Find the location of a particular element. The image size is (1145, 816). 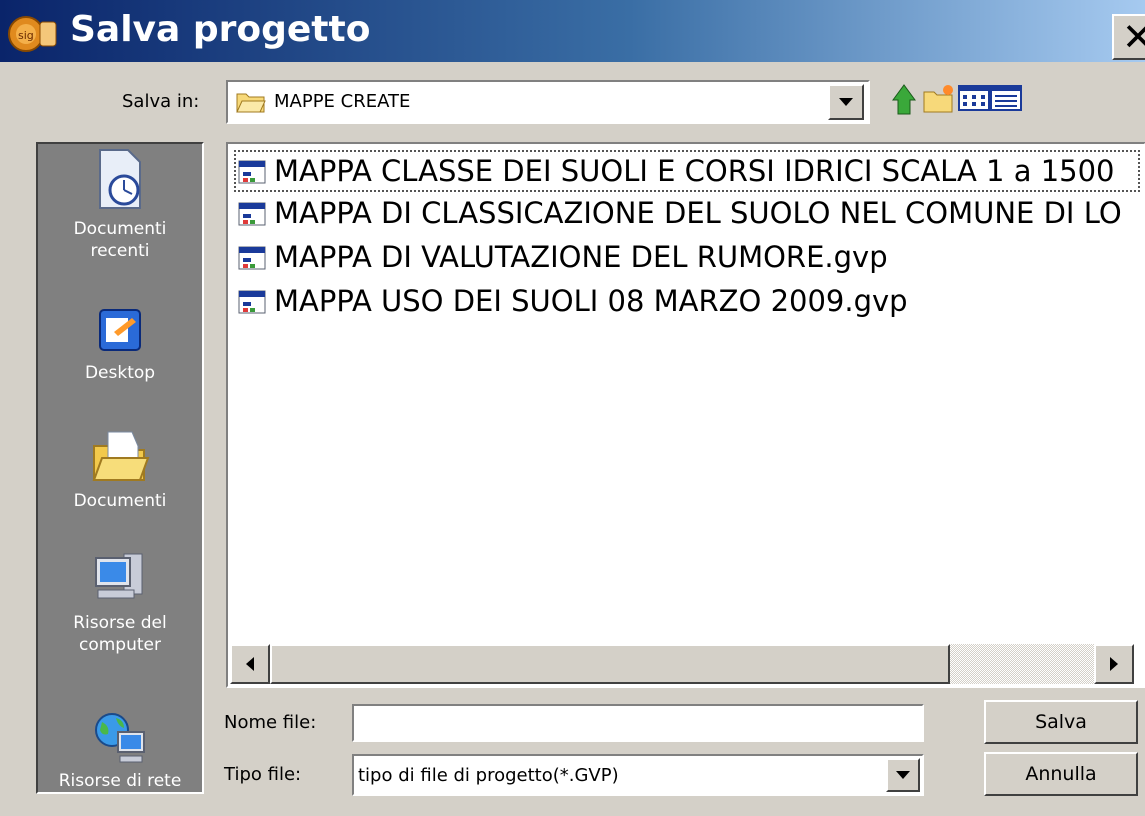

place-network: Risorse di rete is located at coordinates (120, 751).